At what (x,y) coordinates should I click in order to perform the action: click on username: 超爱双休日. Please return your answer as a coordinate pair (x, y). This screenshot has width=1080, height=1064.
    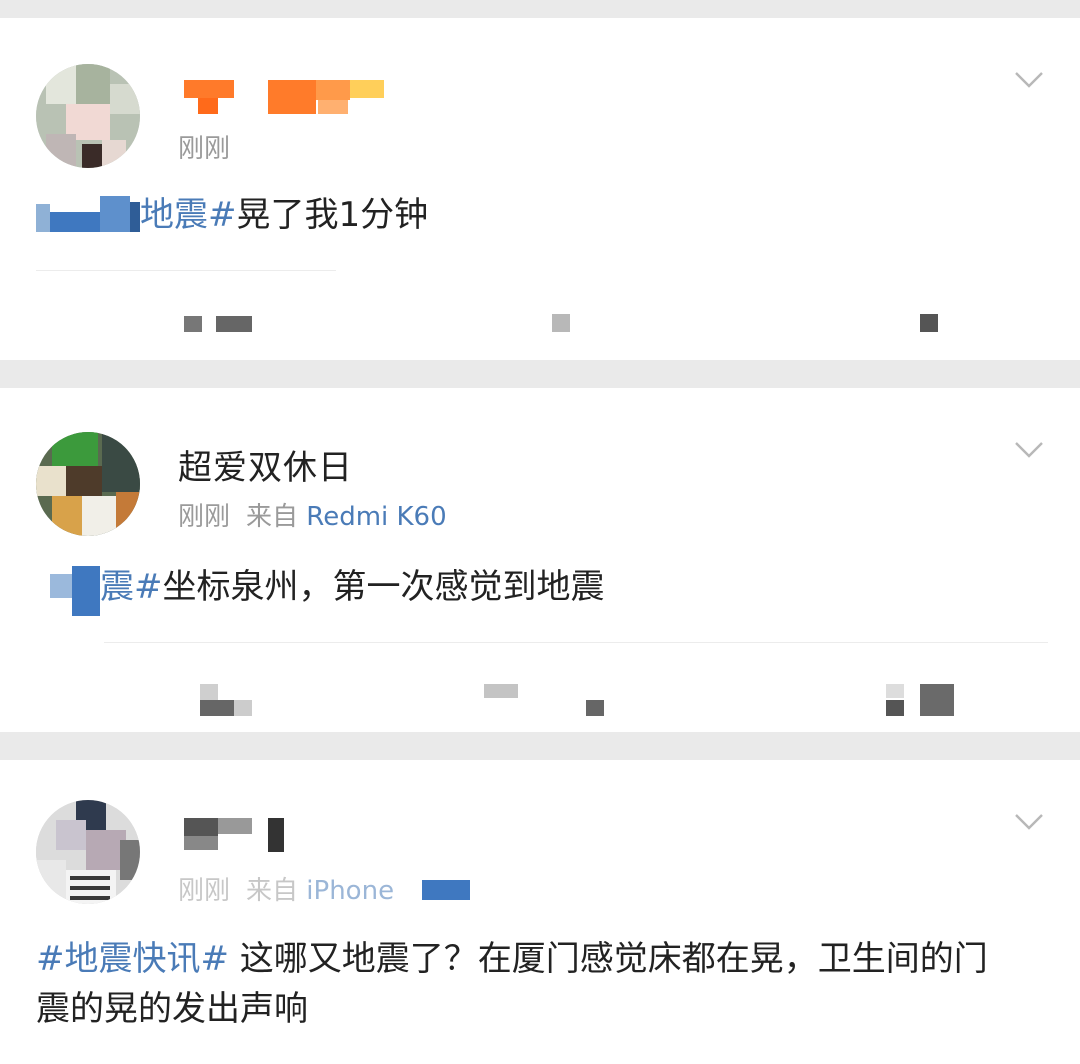
    Looking at the image, I should click on (265, 464).